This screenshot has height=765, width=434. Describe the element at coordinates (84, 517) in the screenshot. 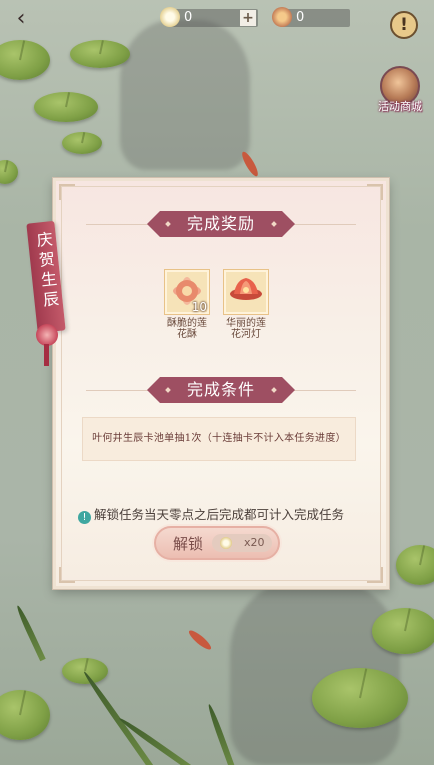

I see `info-icon: !` at that location.